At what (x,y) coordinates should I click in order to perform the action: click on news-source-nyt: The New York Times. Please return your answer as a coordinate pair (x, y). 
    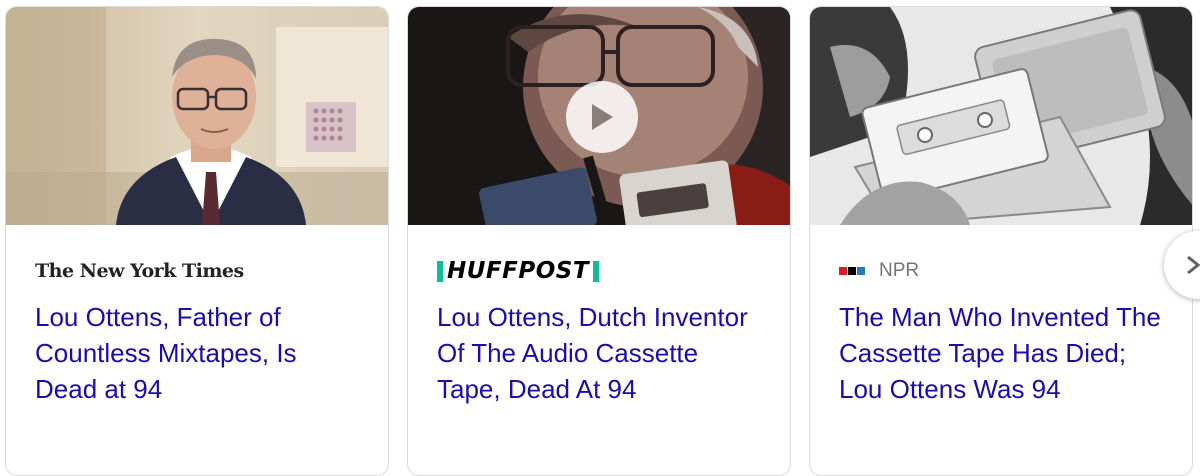
    Looking at the image, I should click on (139, 271).